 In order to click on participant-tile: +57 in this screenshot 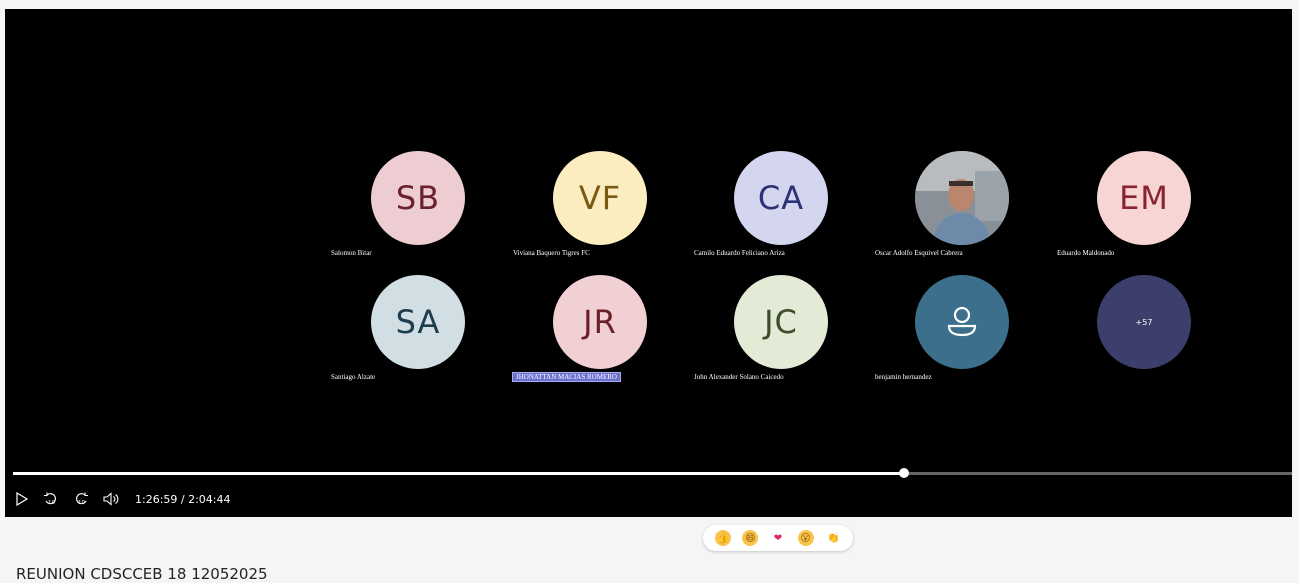, I will do `click(1147, 334)`.